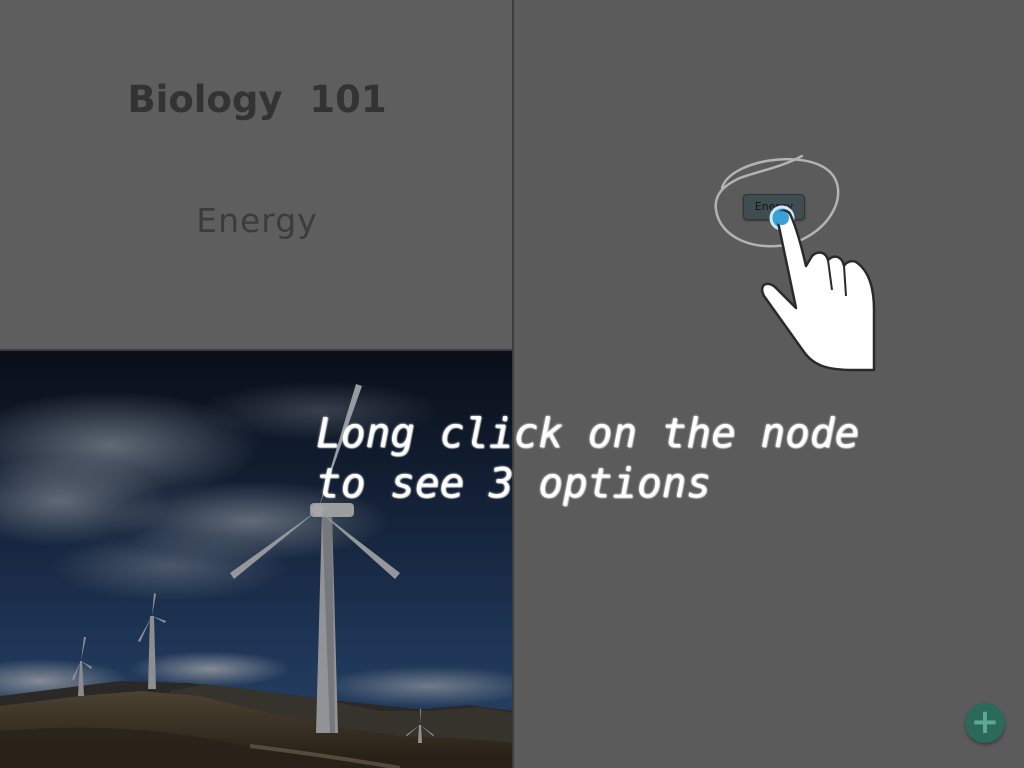 This screenshot has height=768, width=1024. What do you see at coordinates (818, 288) in the screenshot?
I see `tap-hand-icon` at bounding box center [818, 288].